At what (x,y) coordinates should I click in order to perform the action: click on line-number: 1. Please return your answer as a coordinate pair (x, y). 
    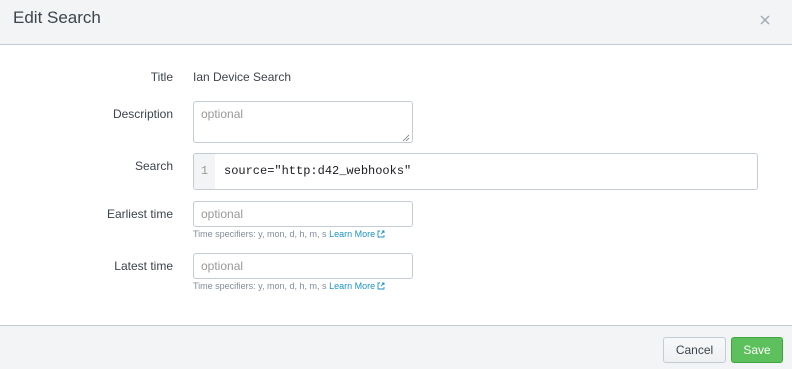
    Looking at the image, I should click on (204, 171).